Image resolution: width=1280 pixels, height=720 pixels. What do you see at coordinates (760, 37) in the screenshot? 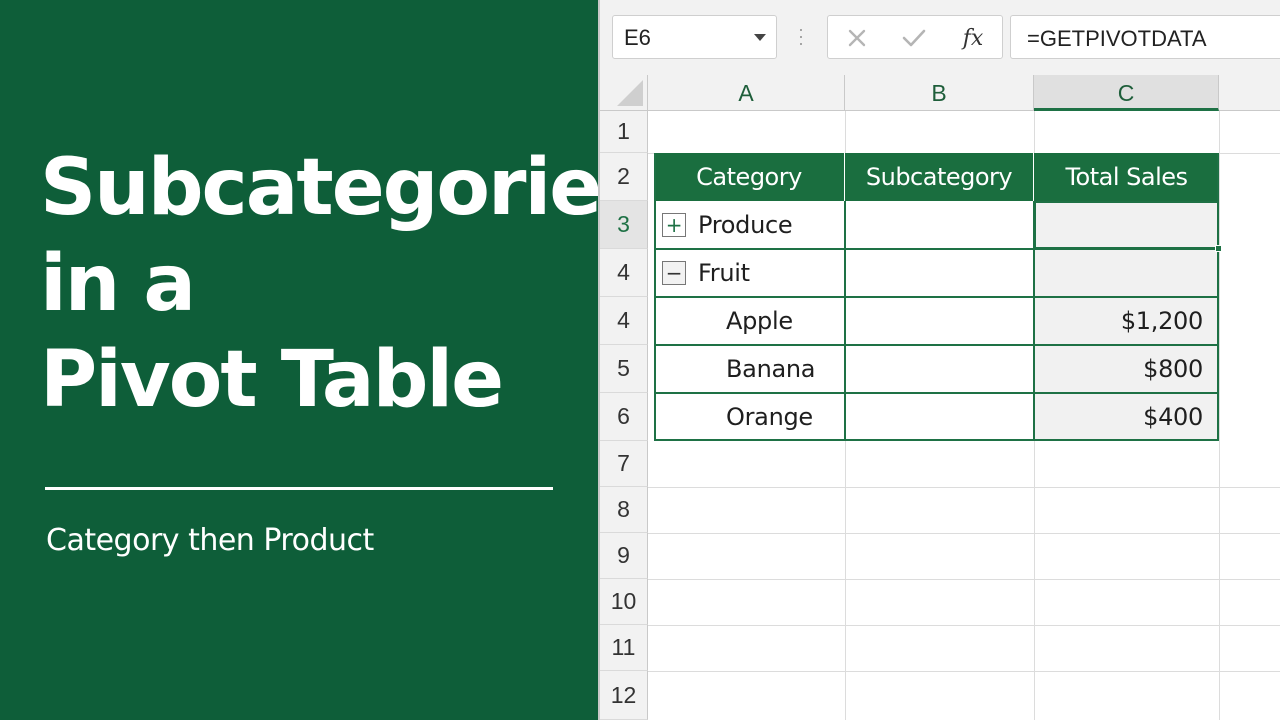
I see `chevron-down-icon` at bounding box center [760, 37].